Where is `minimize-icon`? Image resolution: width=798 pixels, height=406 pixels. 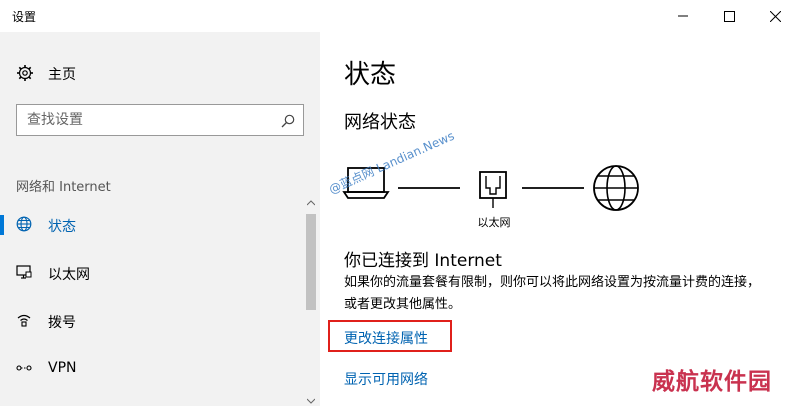
minimize-icon is located at coordinates (683, 16).